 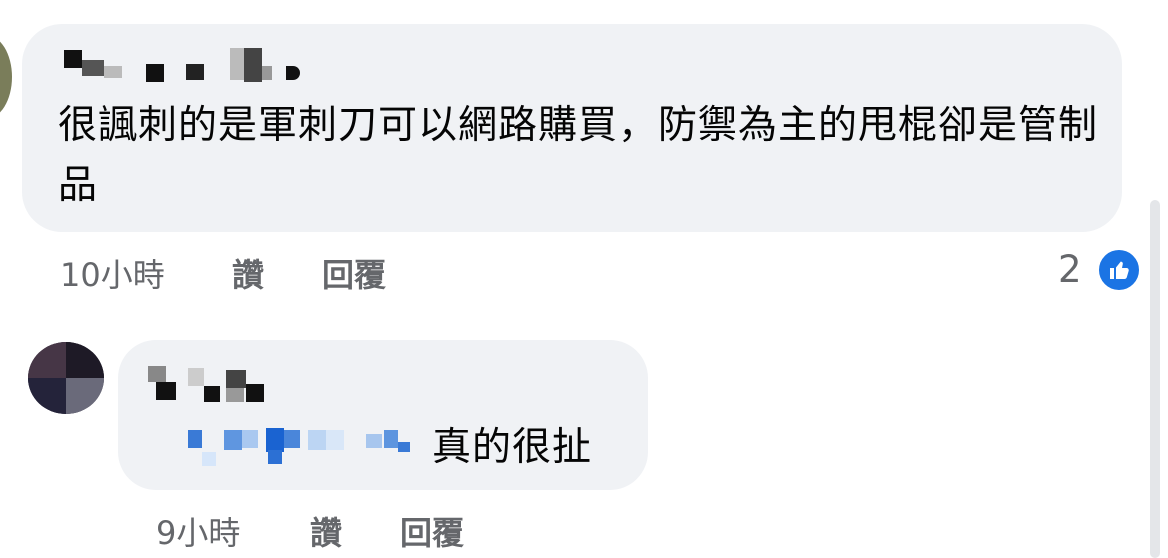 What do you see at coordinates (500, 275) in the screenshot?
I see `comment-actions: 10小時 讚 回覆` at bounding box center [500, 275].